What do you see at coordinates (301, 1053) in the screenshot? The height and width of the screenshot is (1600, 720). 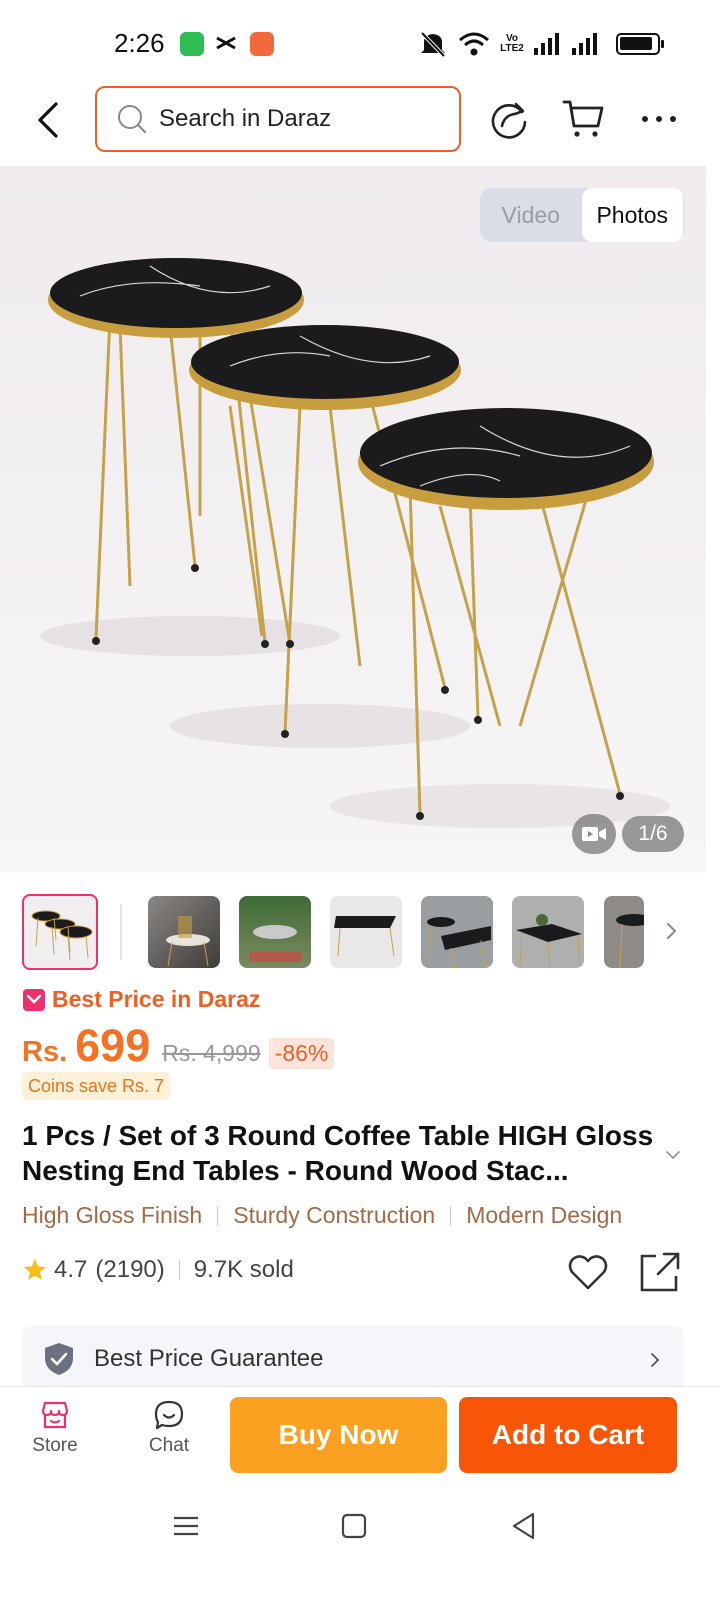 I see `discount-badge: -86%` at bounding box center [301, 1053].